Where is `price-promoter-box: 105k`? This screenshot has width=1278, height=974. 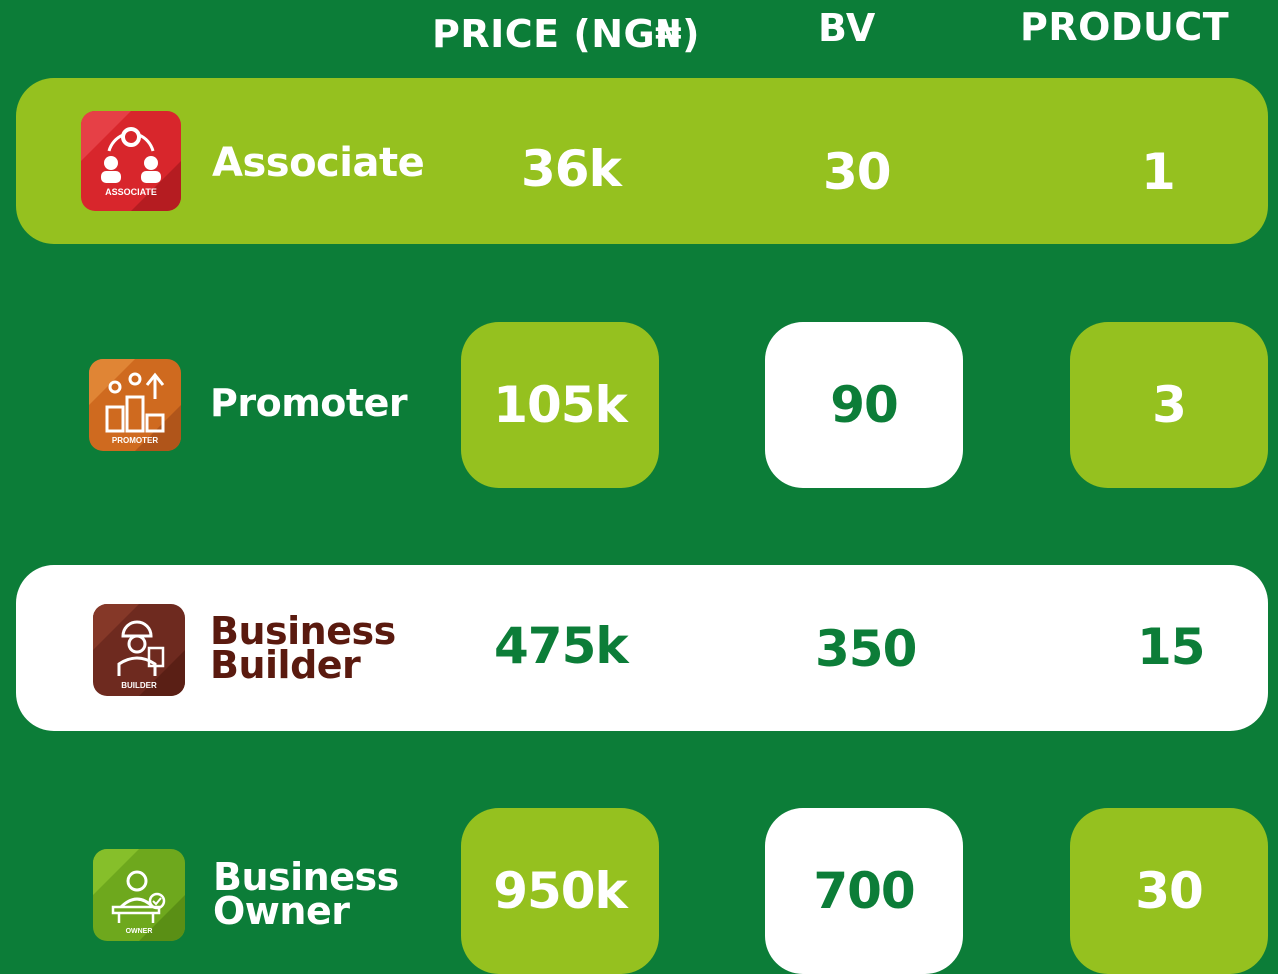 price-promoter-box: 105k is located at coordinates (560, 405).